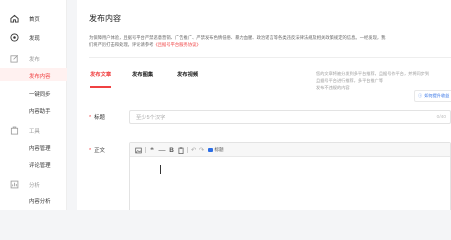  Describe the element at coordinates (40, 76) in the screenshot. I see `sidebar-item-publish-content: 发布内容` at that location.